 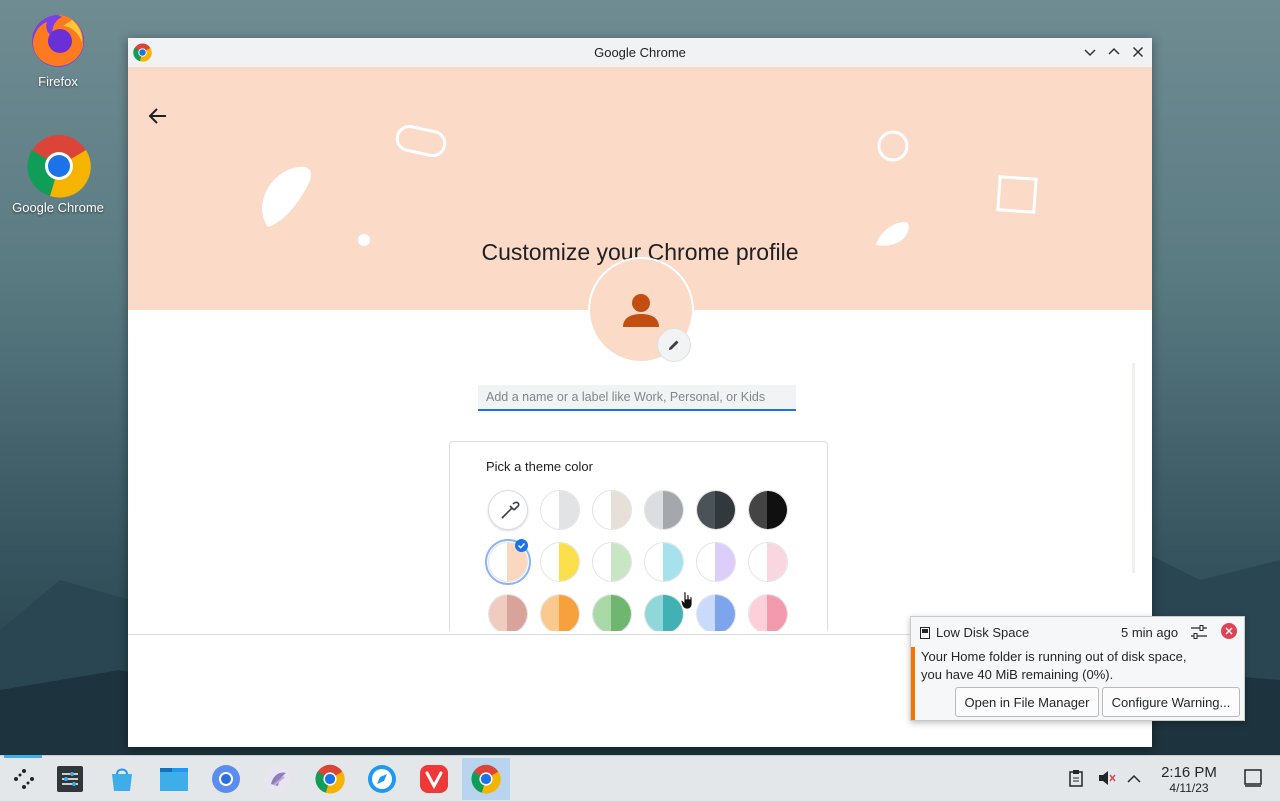 I want to click on tray-expand-button, so click(x=1134, y=780).